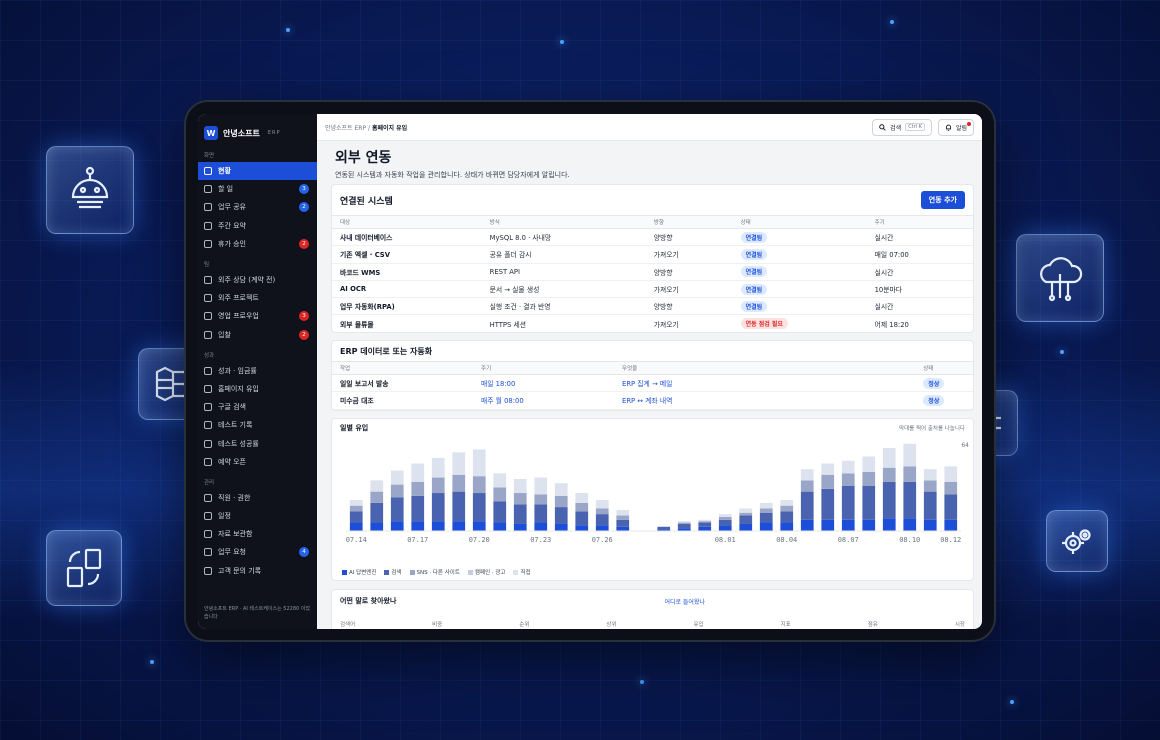 This screenshot has height=740, width=1160. Describe the element at coordinates (257, 552) in the screenshot. I see `sidebar-item: 업무 요청 4` at that location.